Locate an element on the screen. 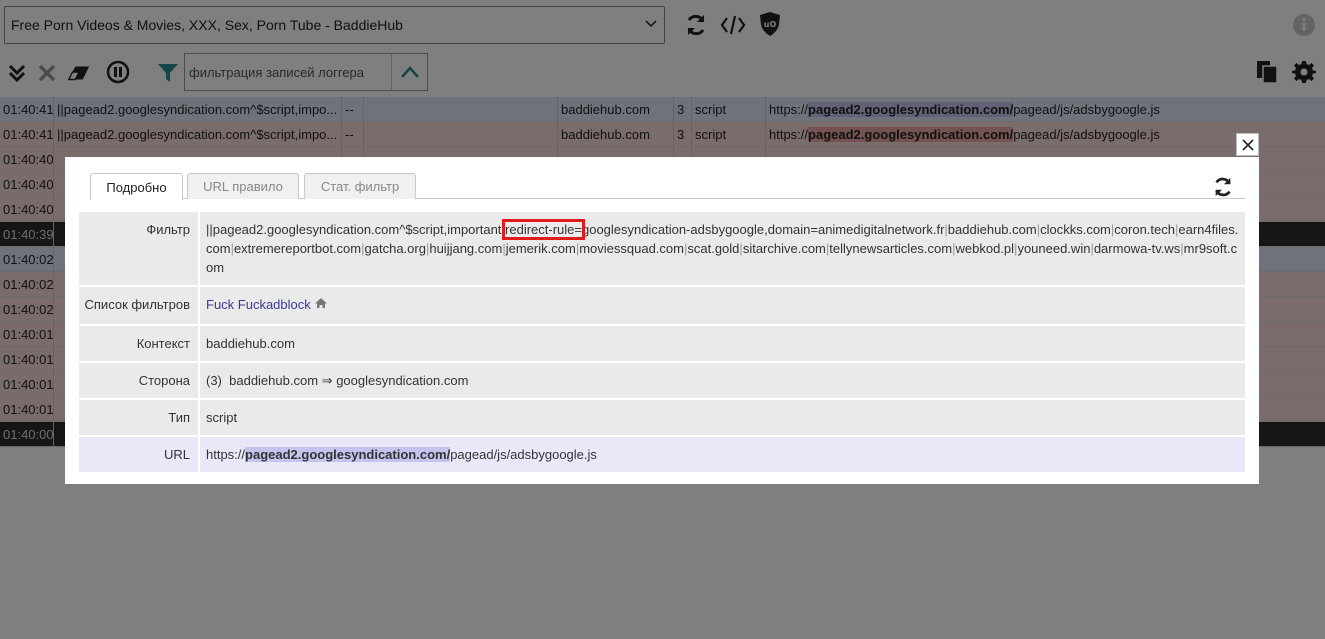 Image resolution: width=1325 pixels, height=639 pixels. detail-row-context: Контекст baddiehub.com is located at coordinates (662, 344).